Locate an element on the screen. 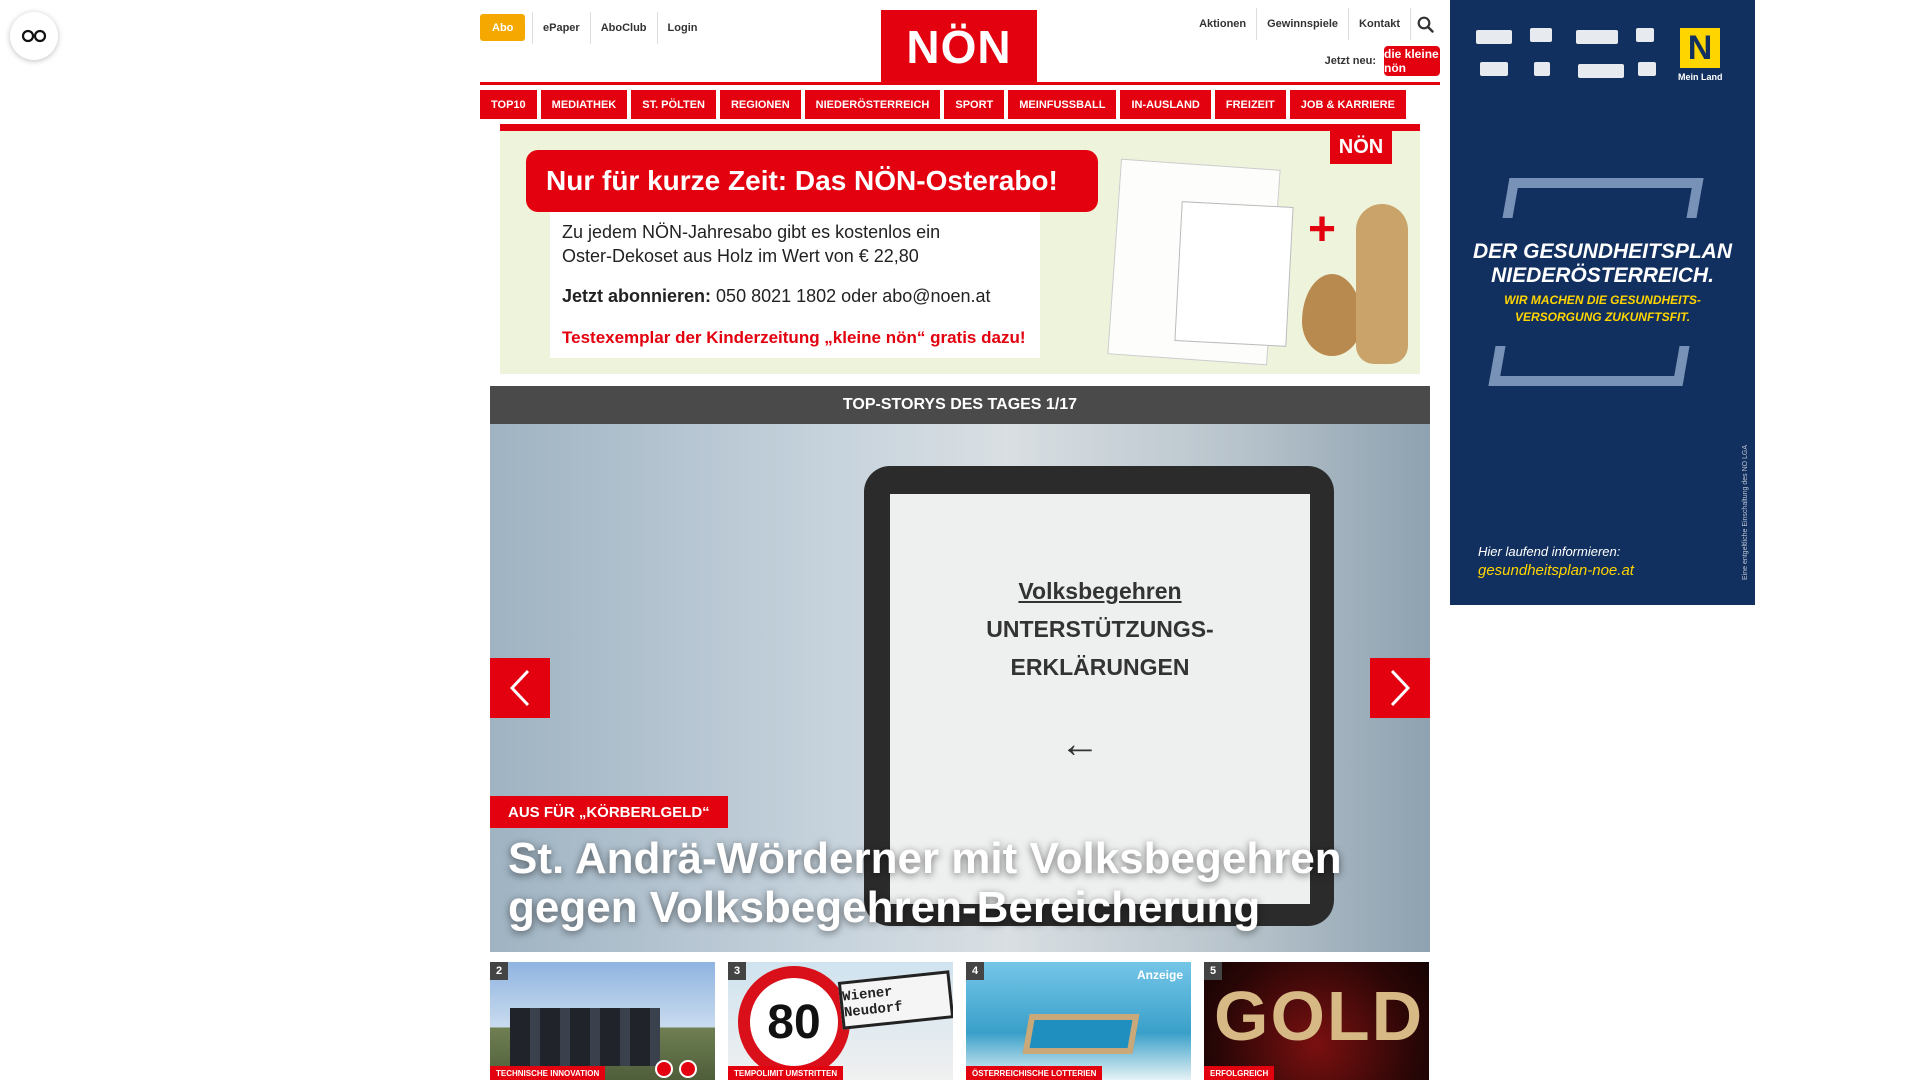 The height and width of the screenshot is (1080, 1920). ad-headline: Nur für kurze Zeit: Das NÖN-Osterabo! is located at coordinates (812, 181).